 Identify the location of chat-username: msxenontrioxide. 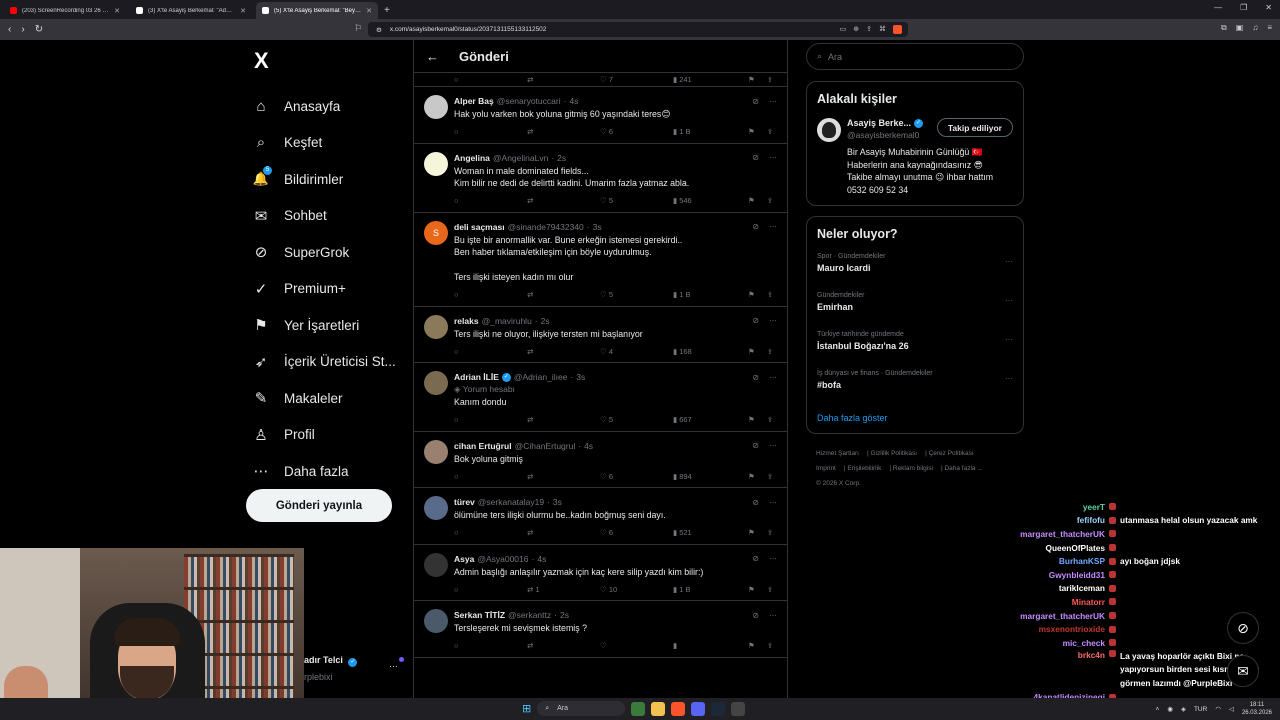
(1054, 629).